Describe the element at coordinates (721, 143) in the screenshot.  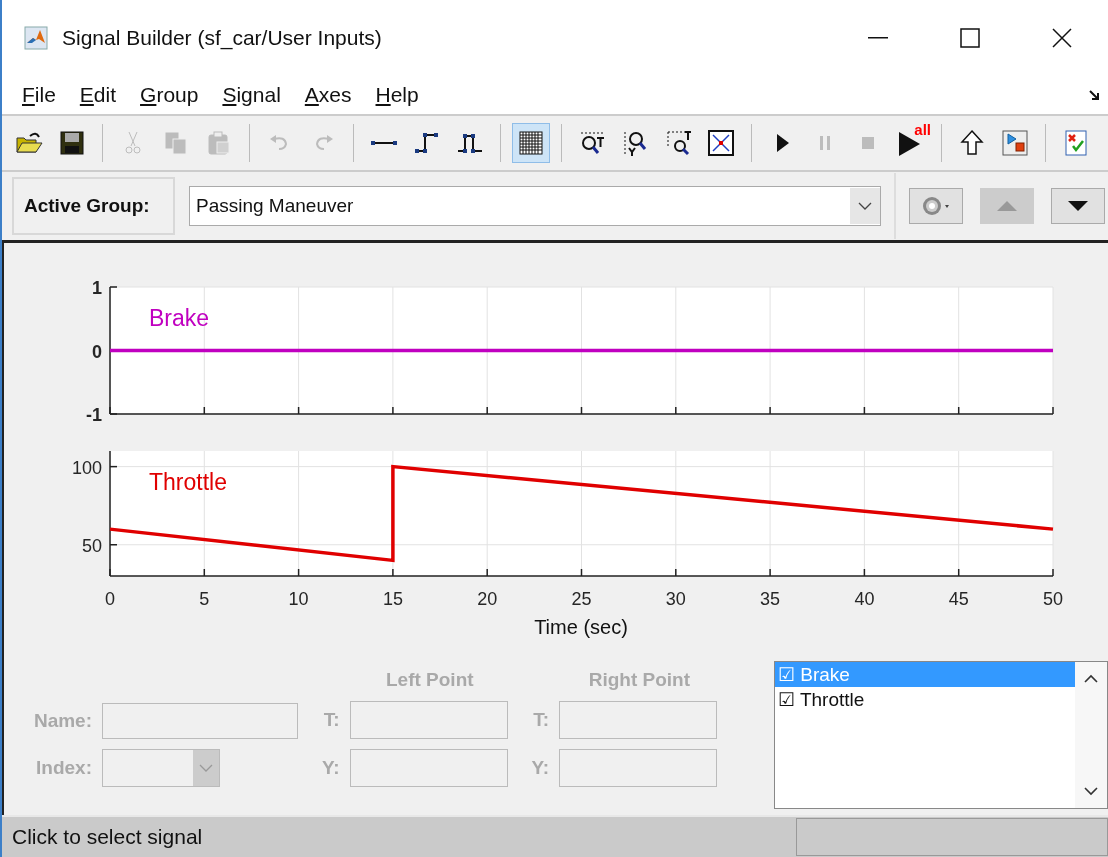
I see `fit-view-icon` at that location.